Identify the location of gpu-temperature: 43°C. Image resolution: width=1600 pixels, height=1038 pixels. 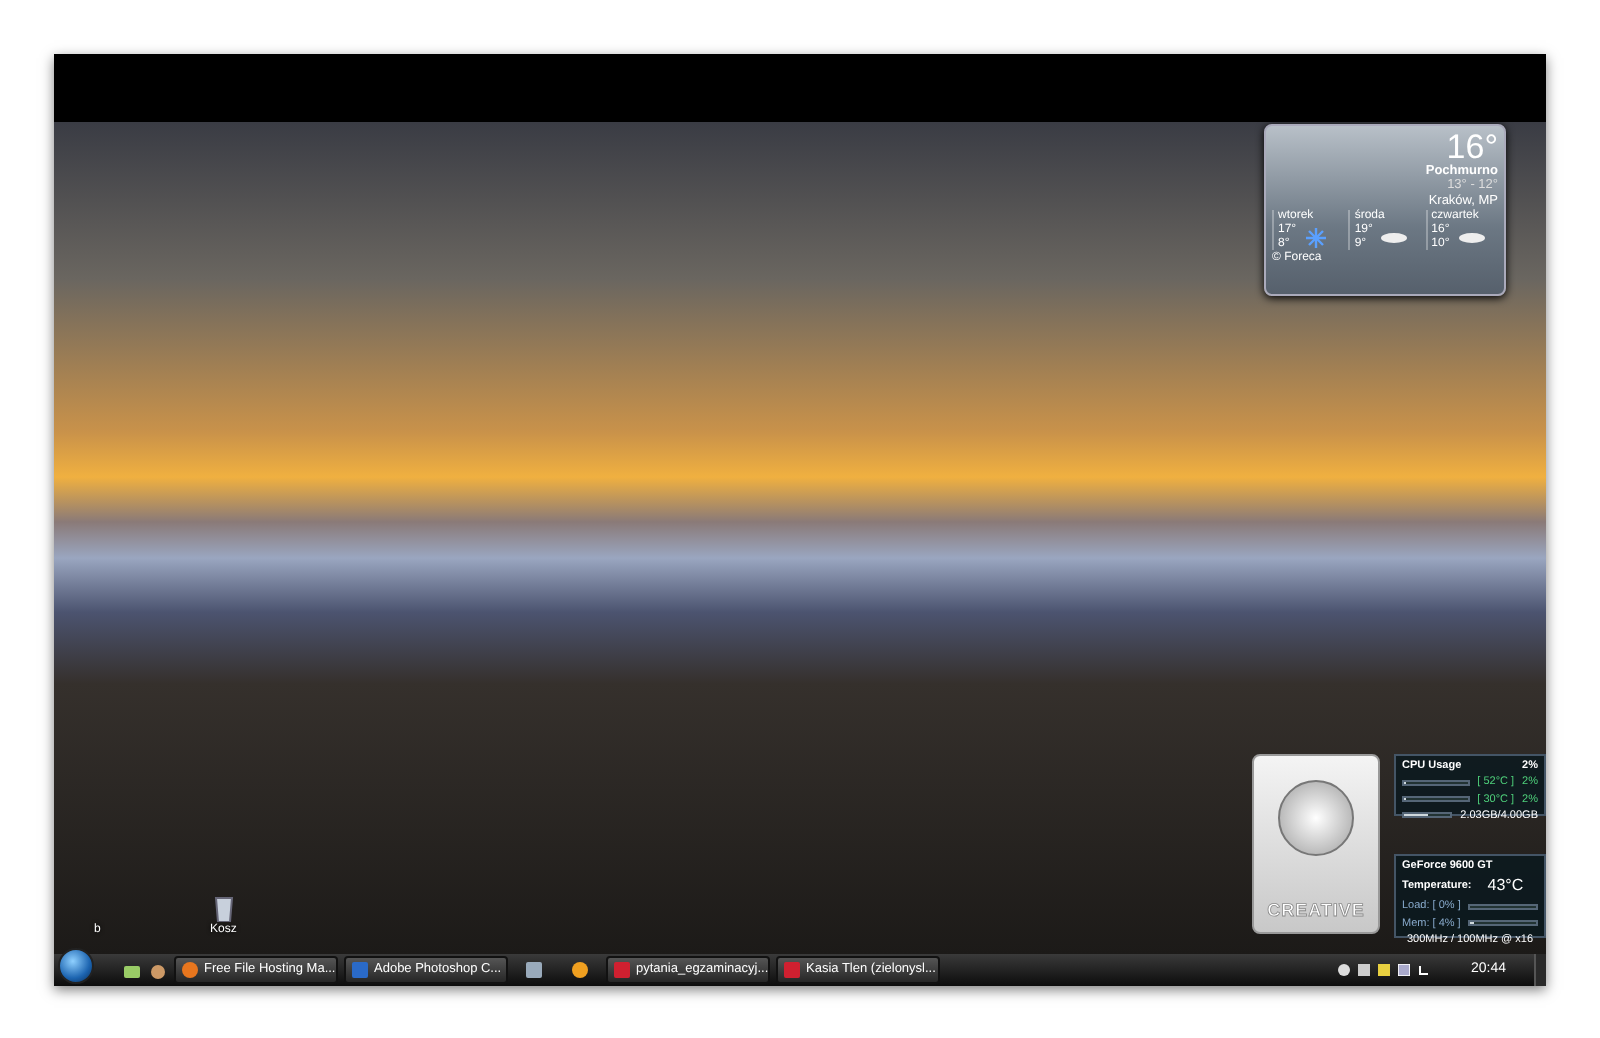
(1505, 886).